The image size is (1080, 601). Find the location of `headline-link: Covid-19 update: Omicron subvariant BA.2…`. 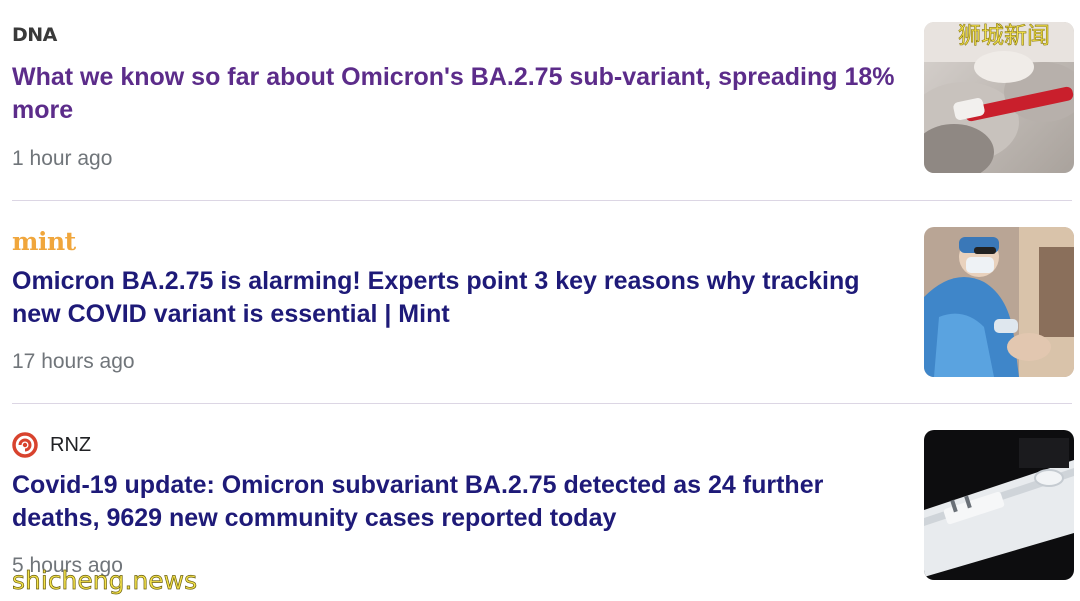

headline-link: Covid-19 update: Omicron subvariant BA.2… is located at coordinates (457, 502).